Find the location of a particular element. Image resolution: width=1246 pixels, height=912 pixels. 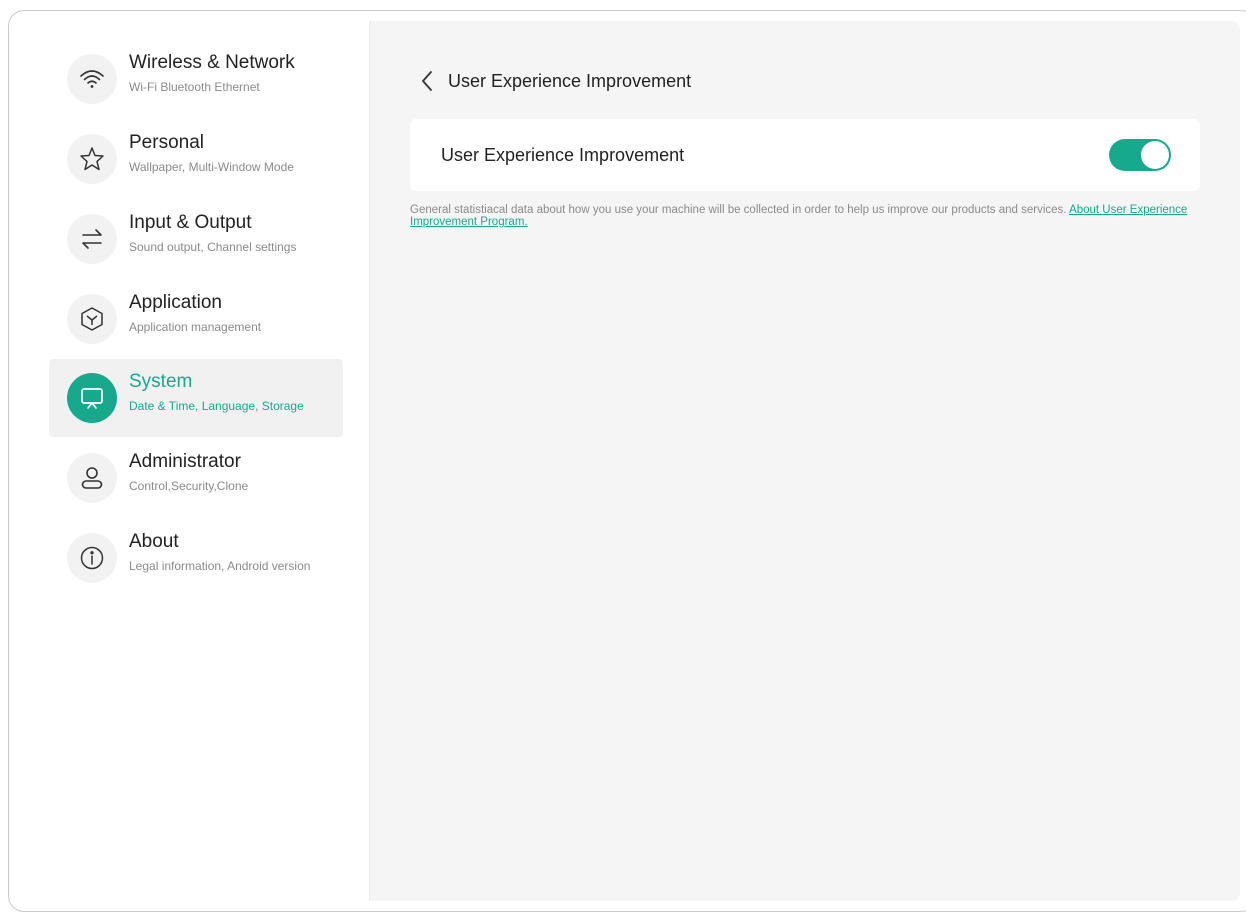

setting-card: User Experience Improvement is located at coordinates (805, 155).